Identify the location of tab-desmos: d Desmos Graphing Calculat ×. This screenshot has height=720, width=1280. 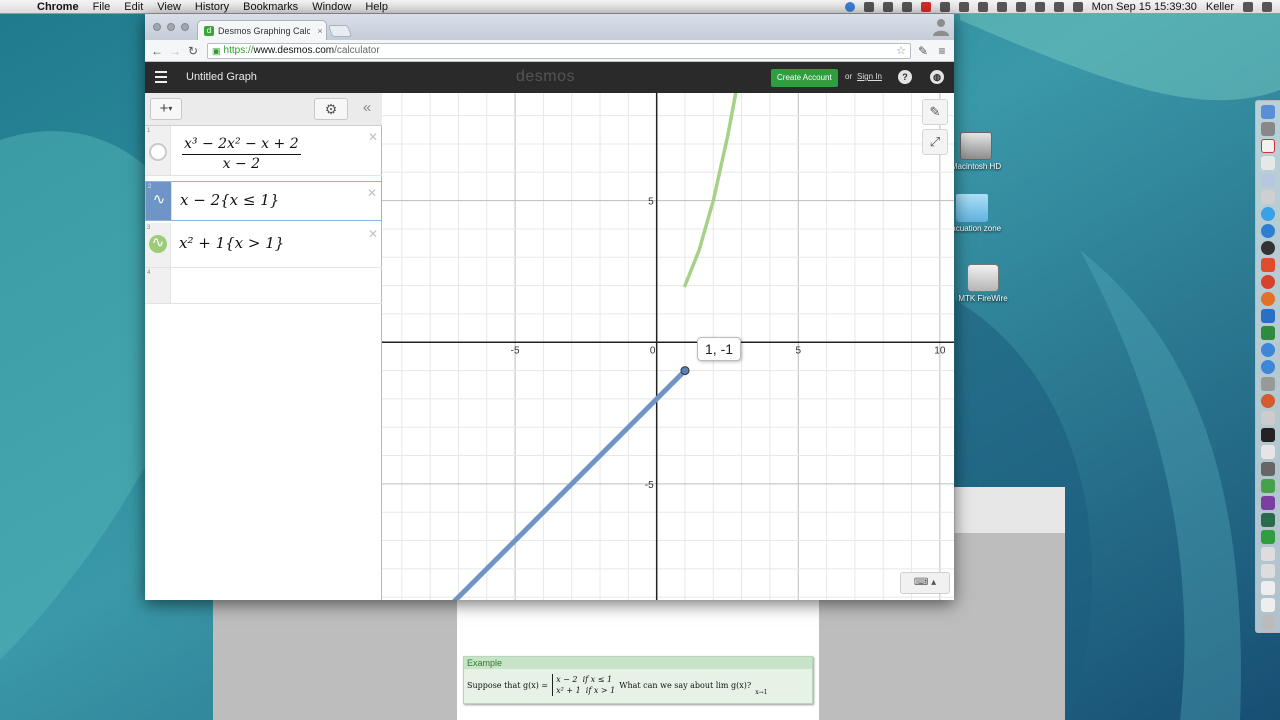
(262, 30).